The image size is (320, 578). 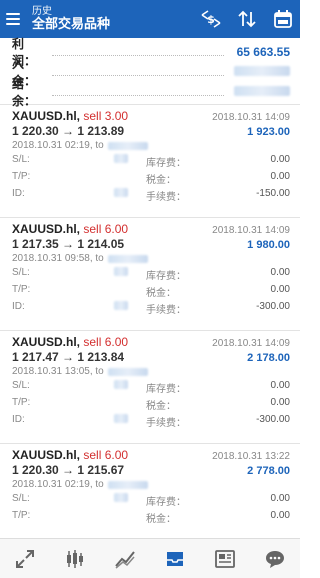 What do you see at coordinates (42, 11) in the screenshot?
I see `page-subtitle: 历史` at bounding box center [42, 11].